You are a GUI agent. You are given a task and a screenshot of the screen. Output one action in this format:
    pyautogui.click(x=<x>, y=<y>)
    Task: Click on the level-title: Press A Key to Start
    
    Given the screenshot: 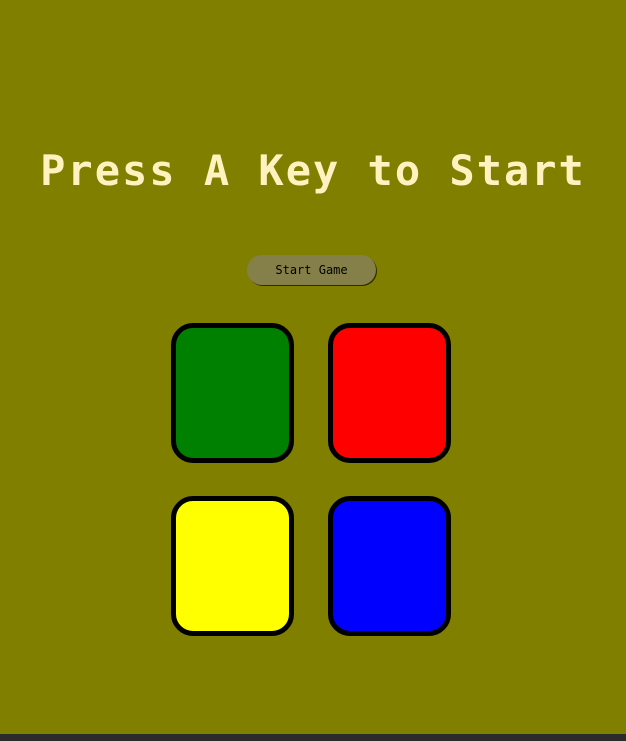 What is the action you would take?
    pyautogui.click(x=313, y=170)
    